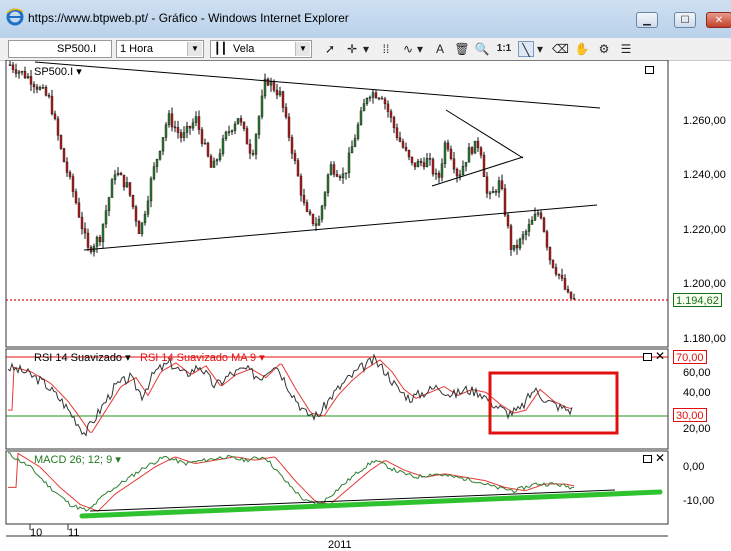  I want to click on internet-explorer-icon, so click(15, 17).